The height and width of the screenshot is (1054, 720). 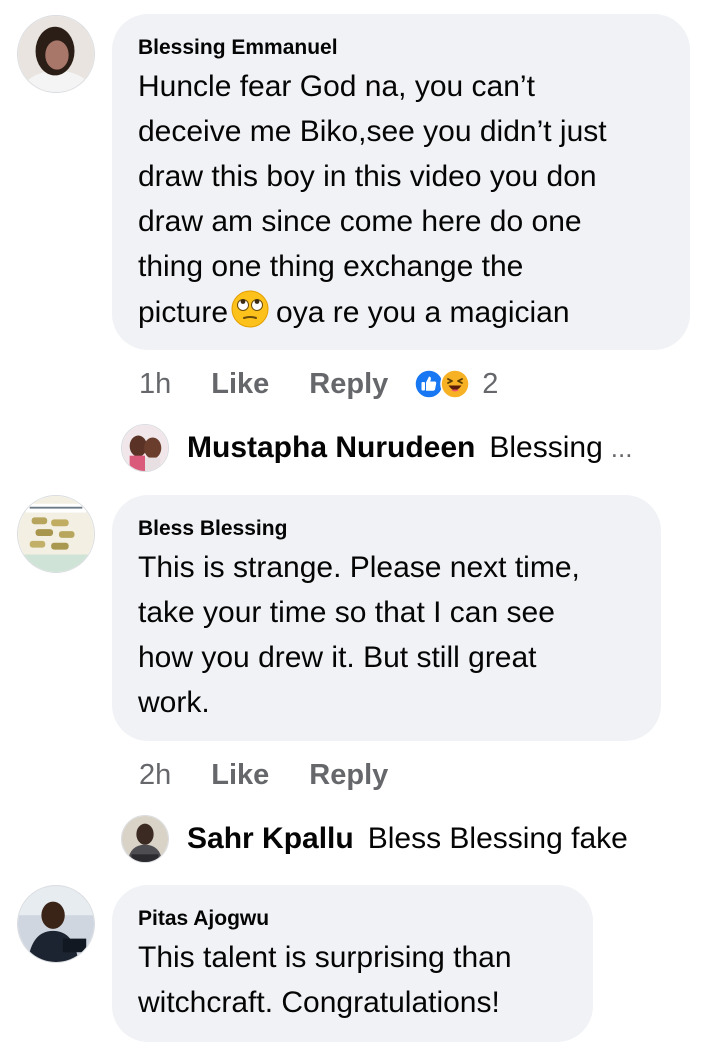 I want to click on haha-reaction-icon, so click(x=455, y=384).